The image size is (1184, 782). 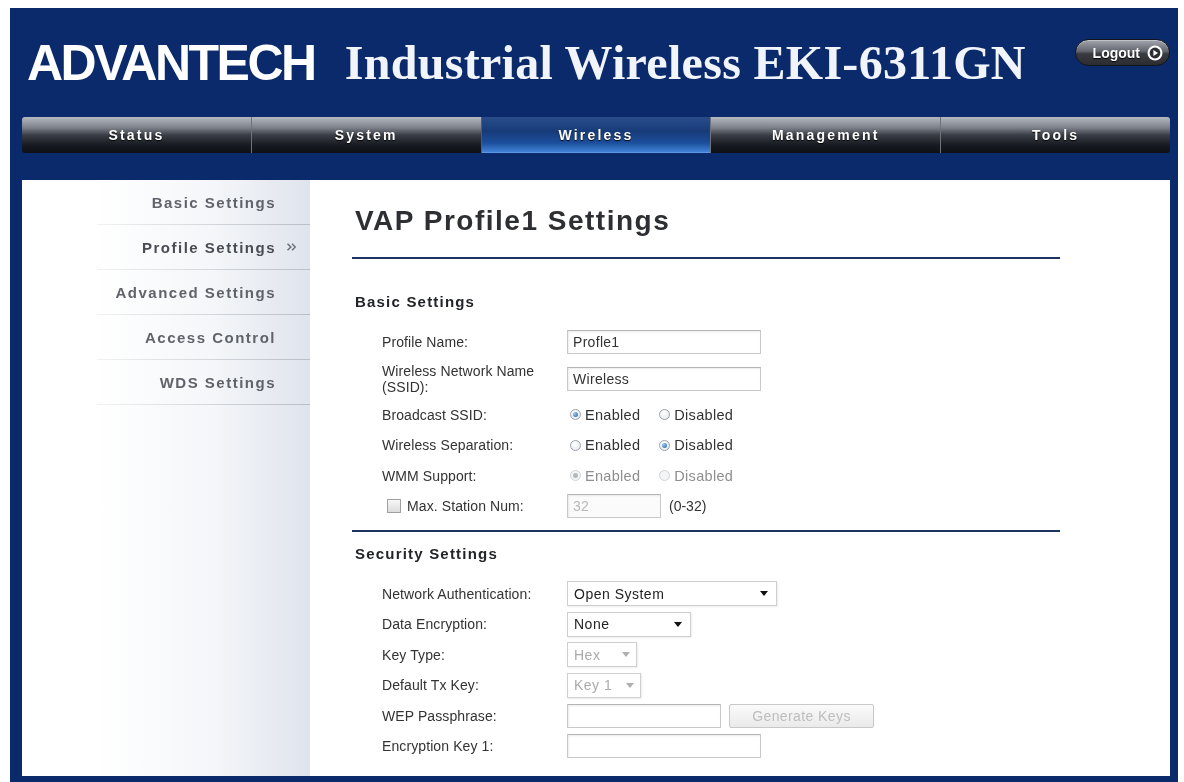 I want to click on sidebar-item: Advanced Settings, so click(x=203, y=292).